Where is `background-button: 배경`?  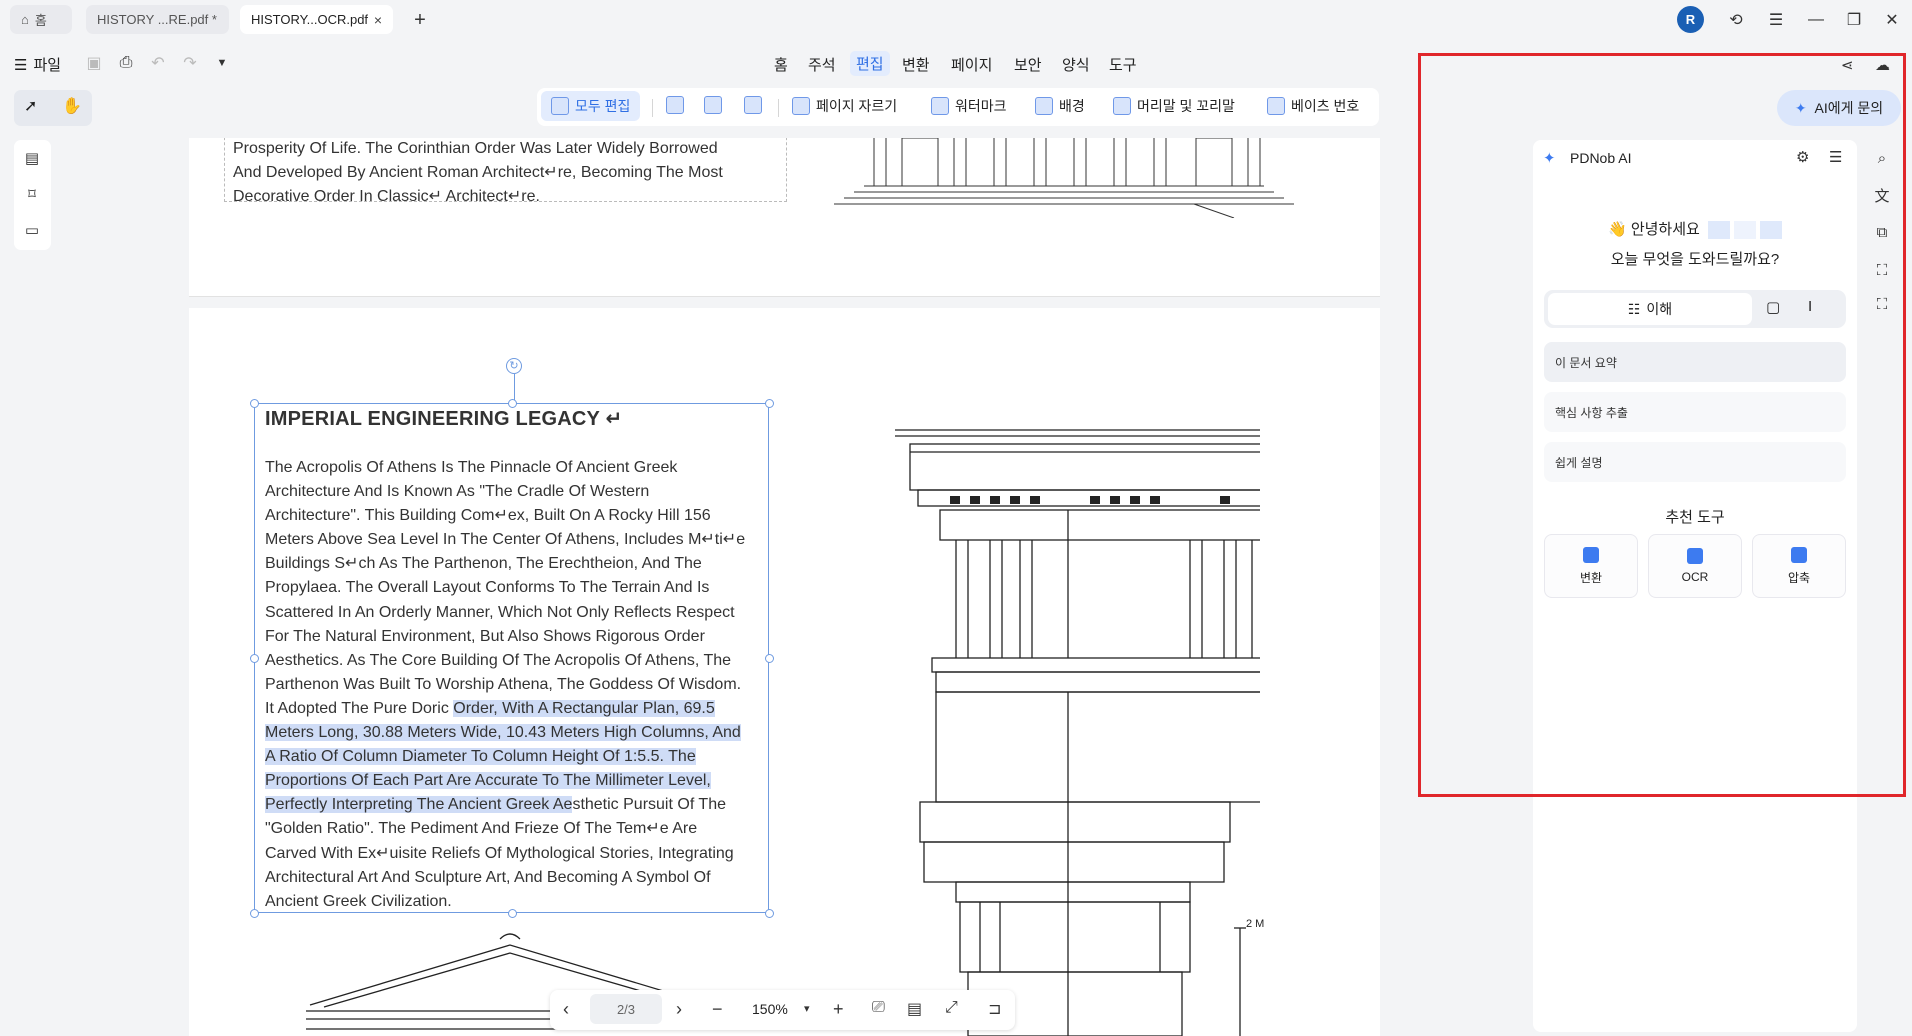
background-button: 배경 is located at coordinates (1060, 106).